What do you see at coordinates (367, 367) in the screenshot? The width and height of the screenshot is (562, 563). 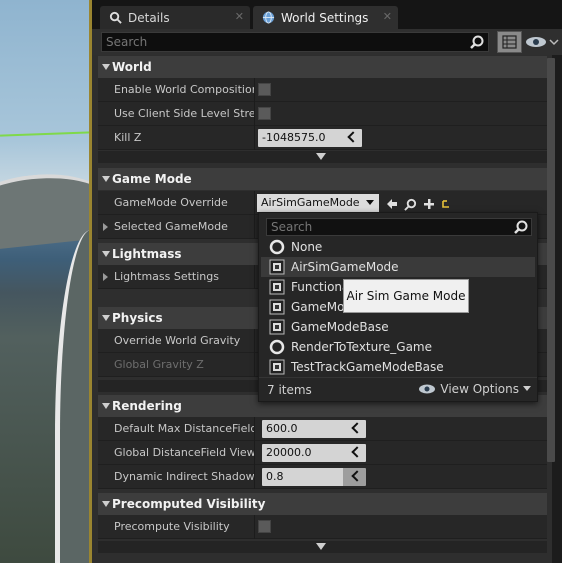 I see `option-label: TestTrackGameModeBase` at bounding box center [367, 367].